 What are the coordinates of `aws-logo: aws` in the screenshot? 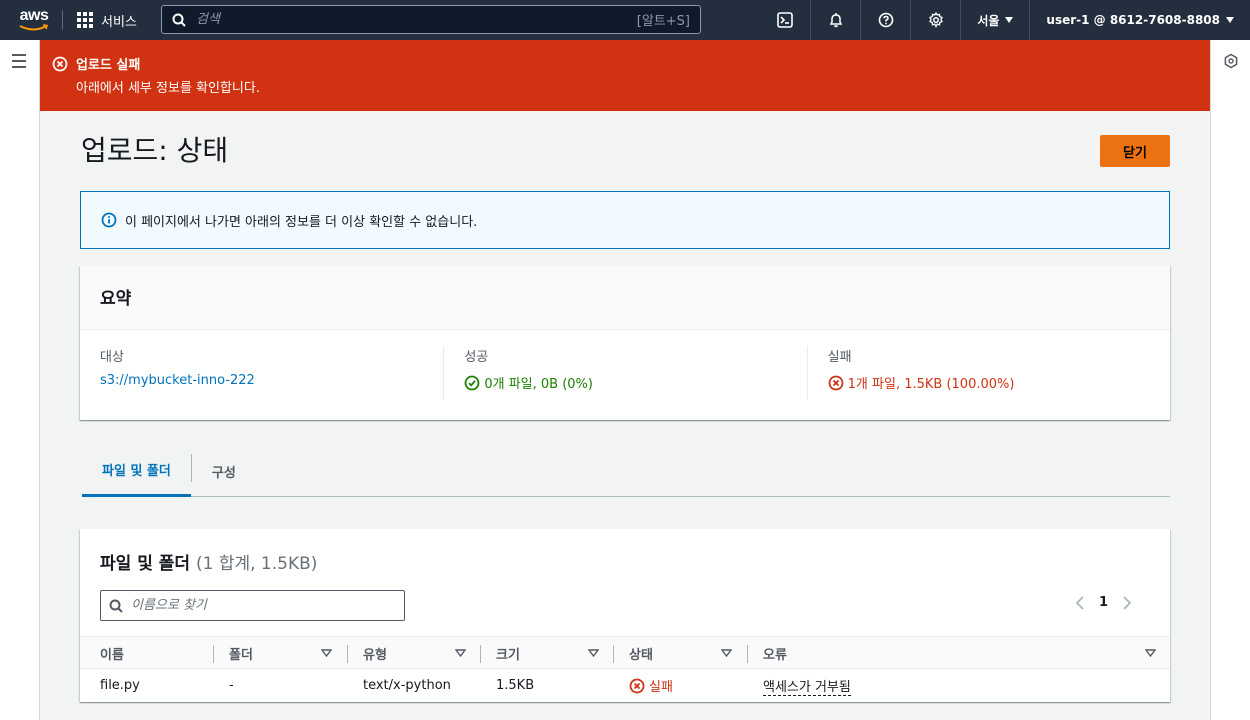 It's located at (34, 20).